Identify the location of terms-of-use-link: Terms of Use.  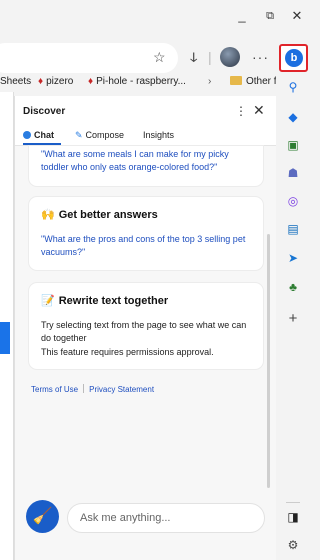
(54, 389).